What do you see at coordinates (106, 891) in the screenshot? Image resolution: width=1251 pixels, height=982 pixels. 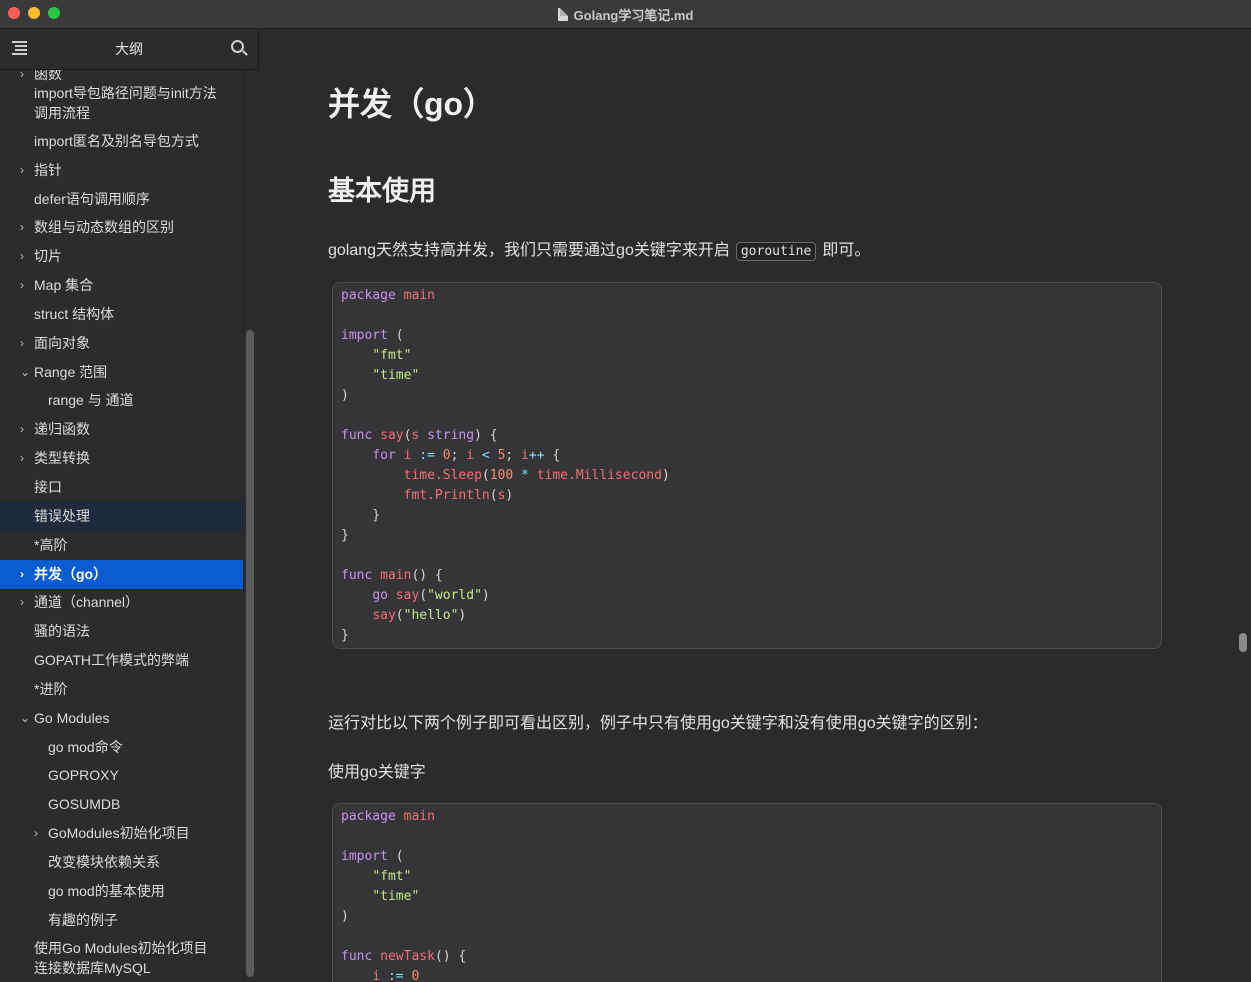 I see `outline-item-label: go mod的基本使用` at bounding box center [106, 891].